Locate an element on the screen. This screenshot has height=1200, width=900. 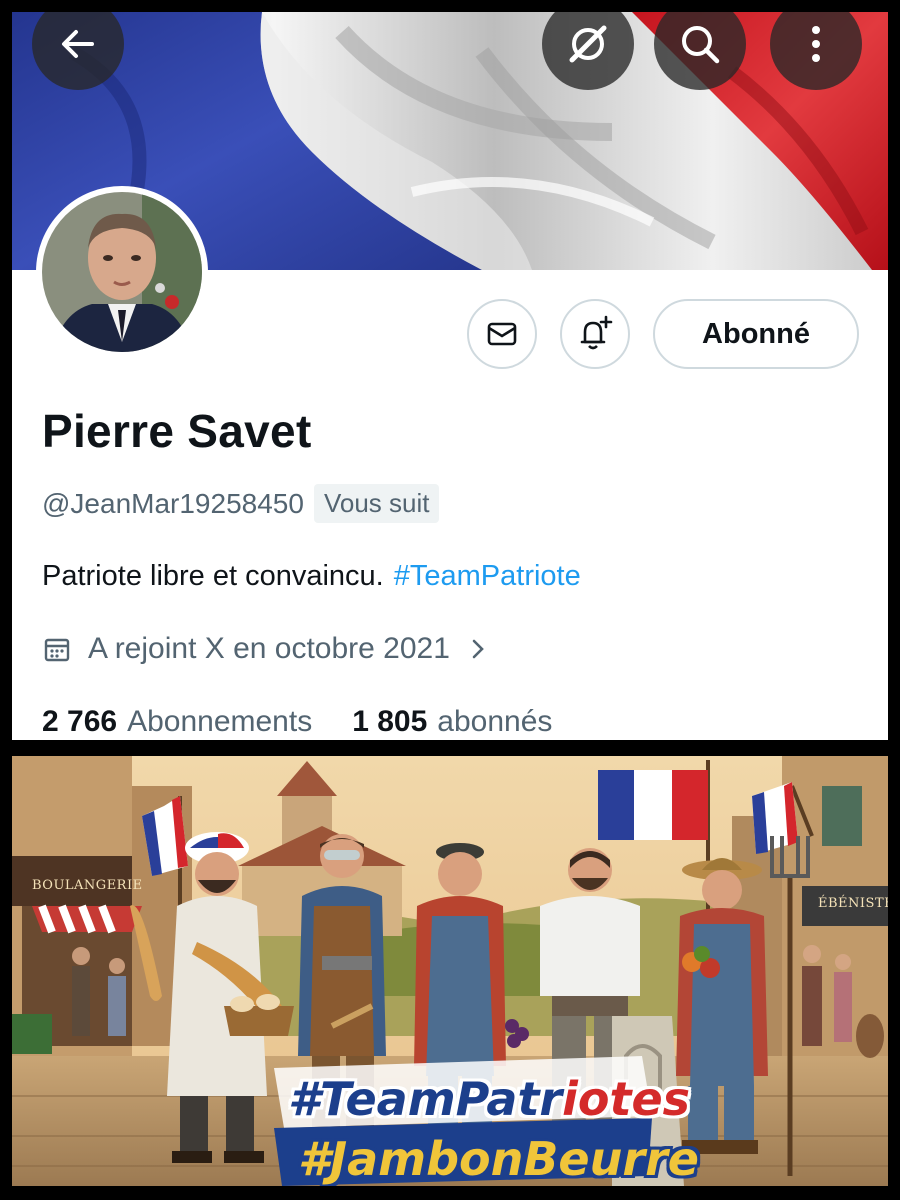
joined-row: A rejoint X en octobre 2021 is located at coordinates (265, 649).